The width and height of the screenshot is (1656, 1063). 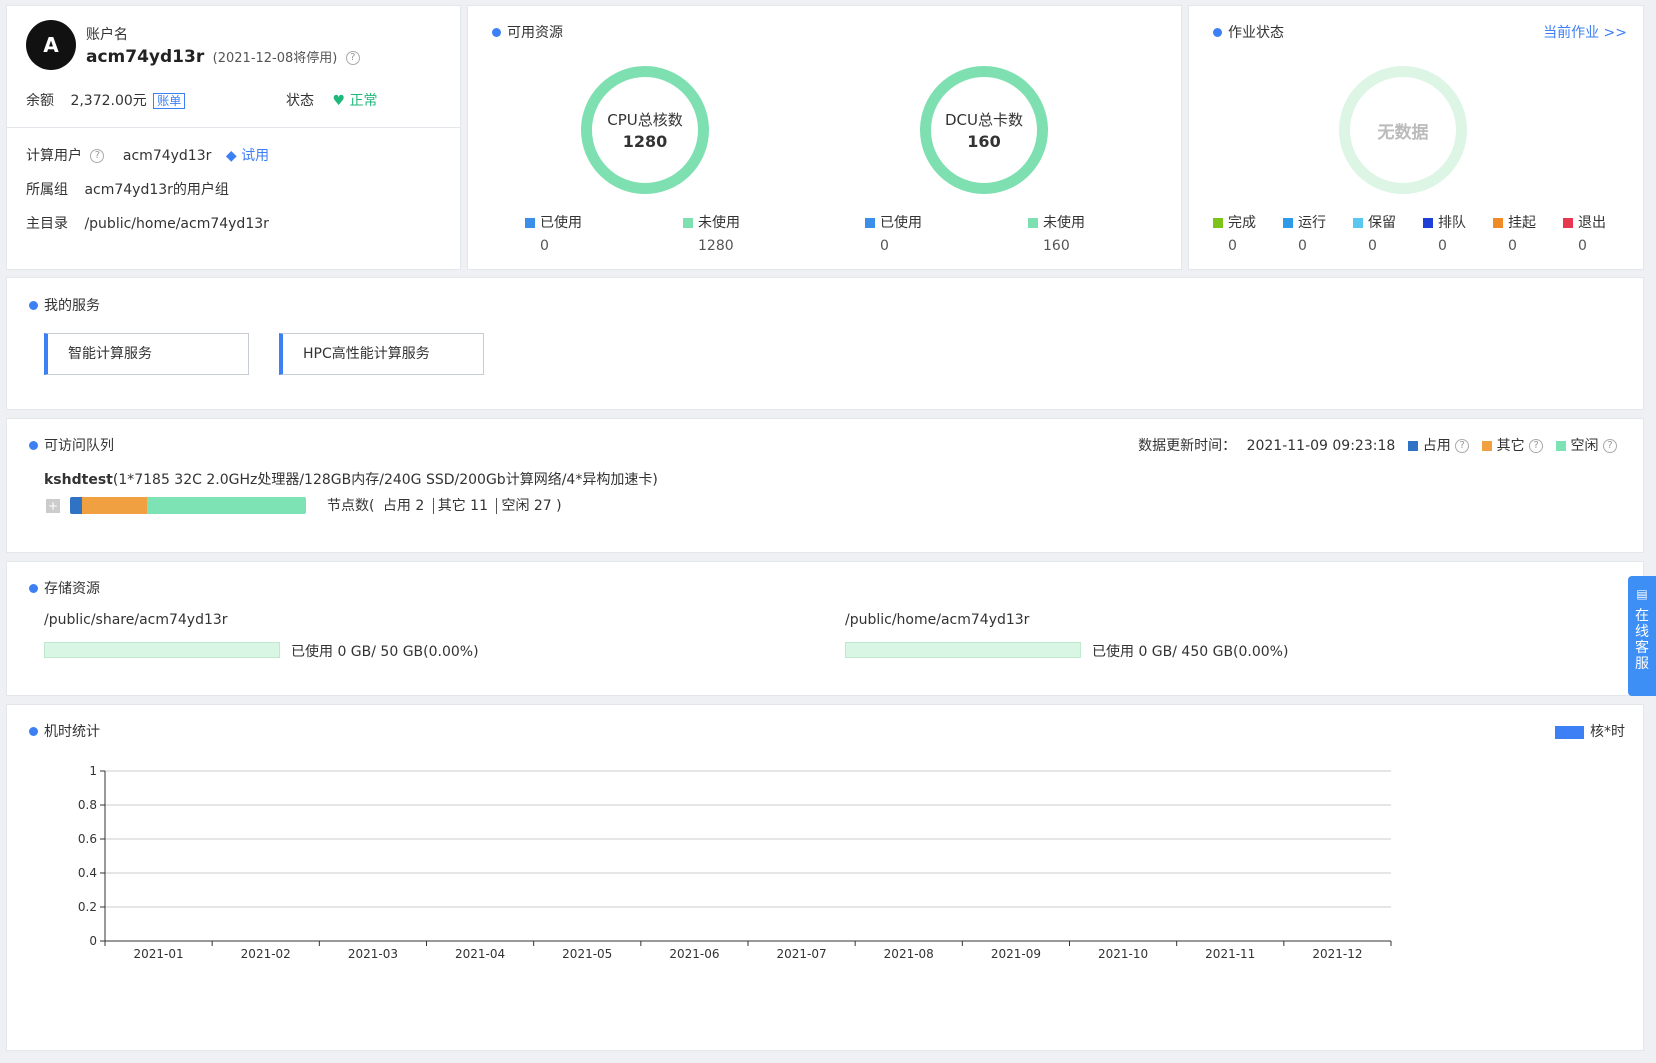 I want to click on node-other: 其它 11, so click(x=460, y=506).